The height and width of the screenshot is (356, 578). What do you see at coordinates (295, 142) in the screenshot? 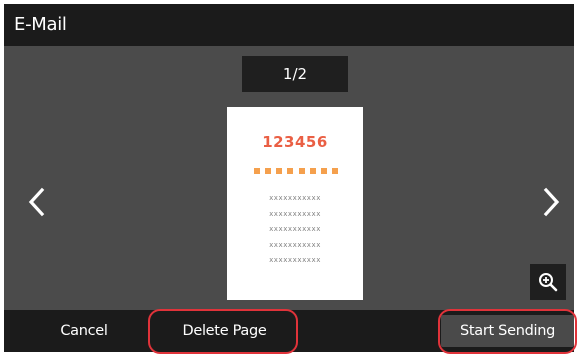
I see `preview-document-number: 123456` at bounding box center [295, 142].